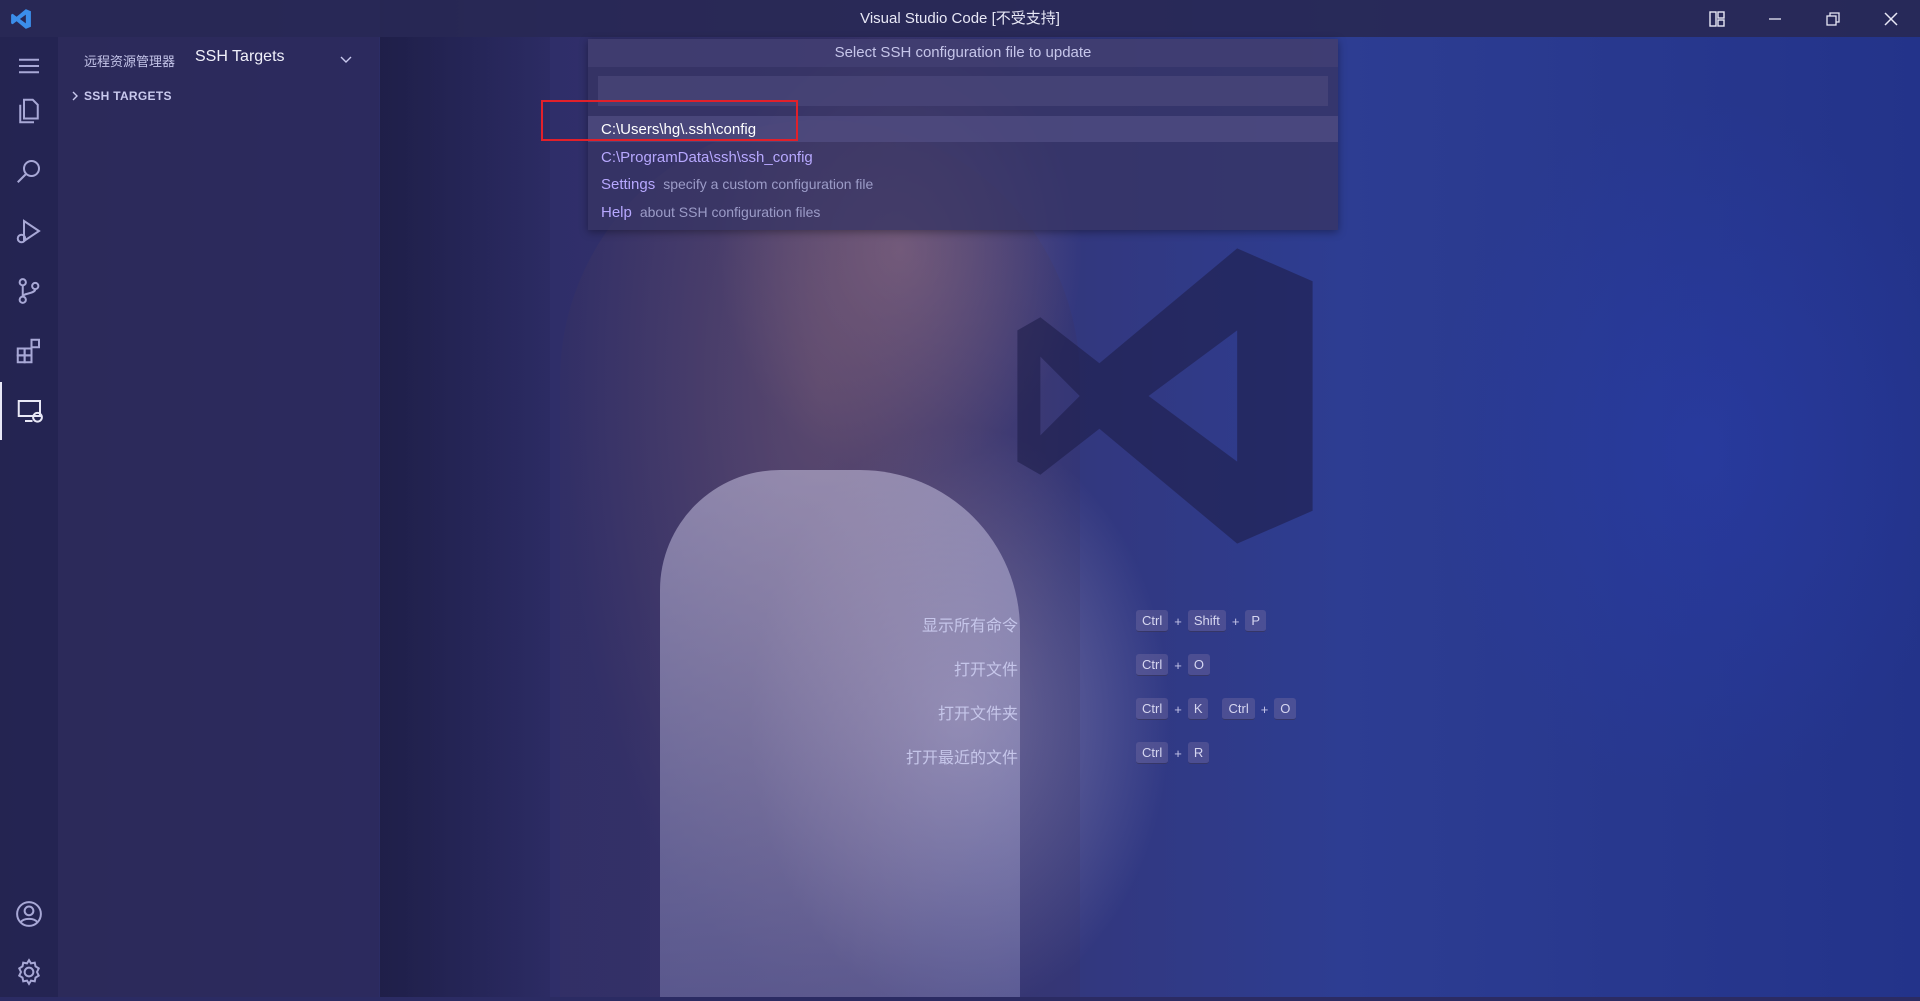 The image size is (1920, 1001). I want to click on minimize-icon, so click(1775, 18).